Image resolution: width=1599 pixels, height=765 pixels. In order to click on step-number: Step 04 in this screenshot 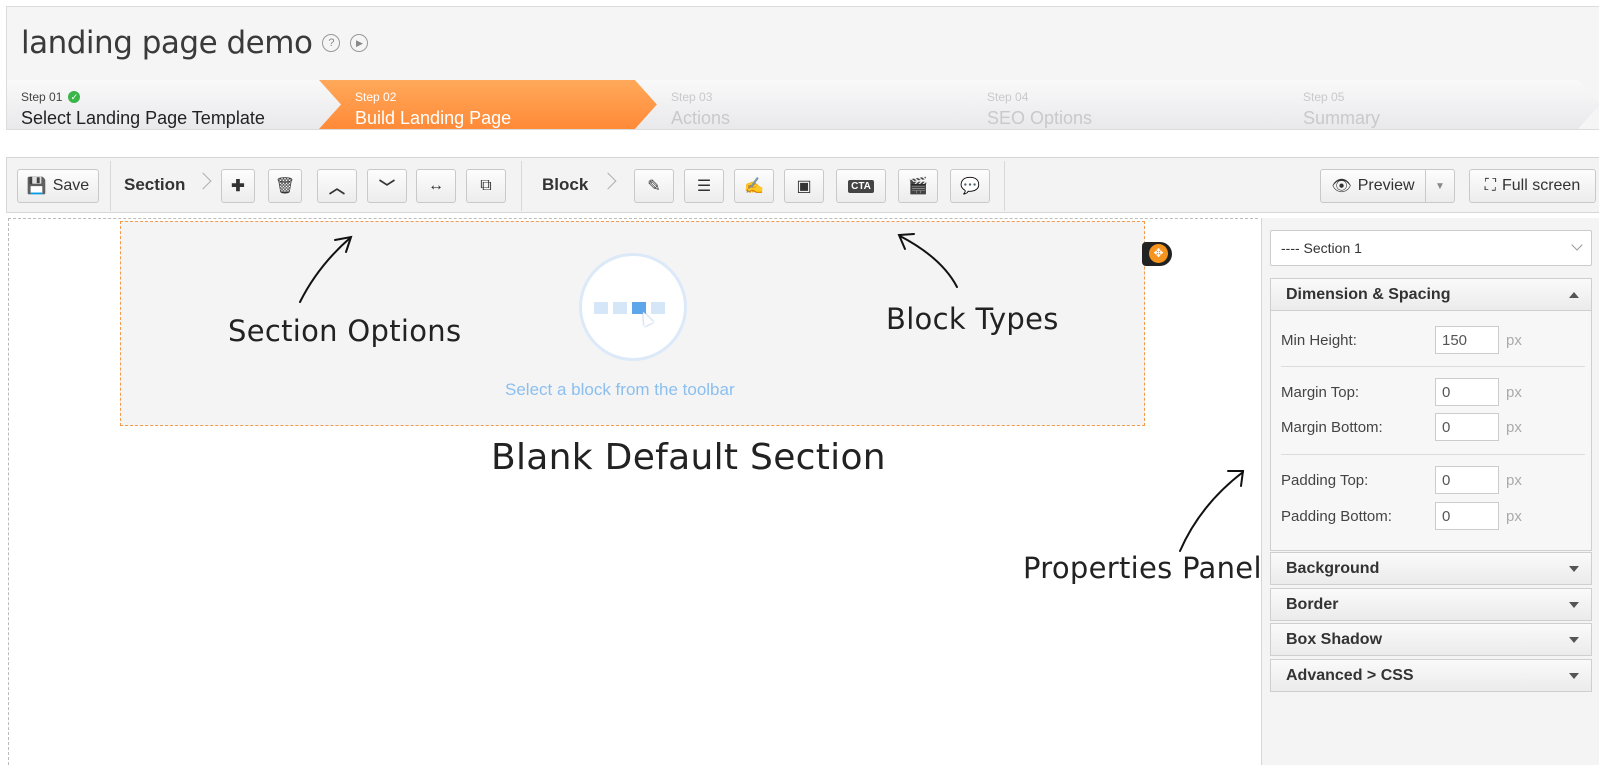, I will do `click(1008, 97)`.